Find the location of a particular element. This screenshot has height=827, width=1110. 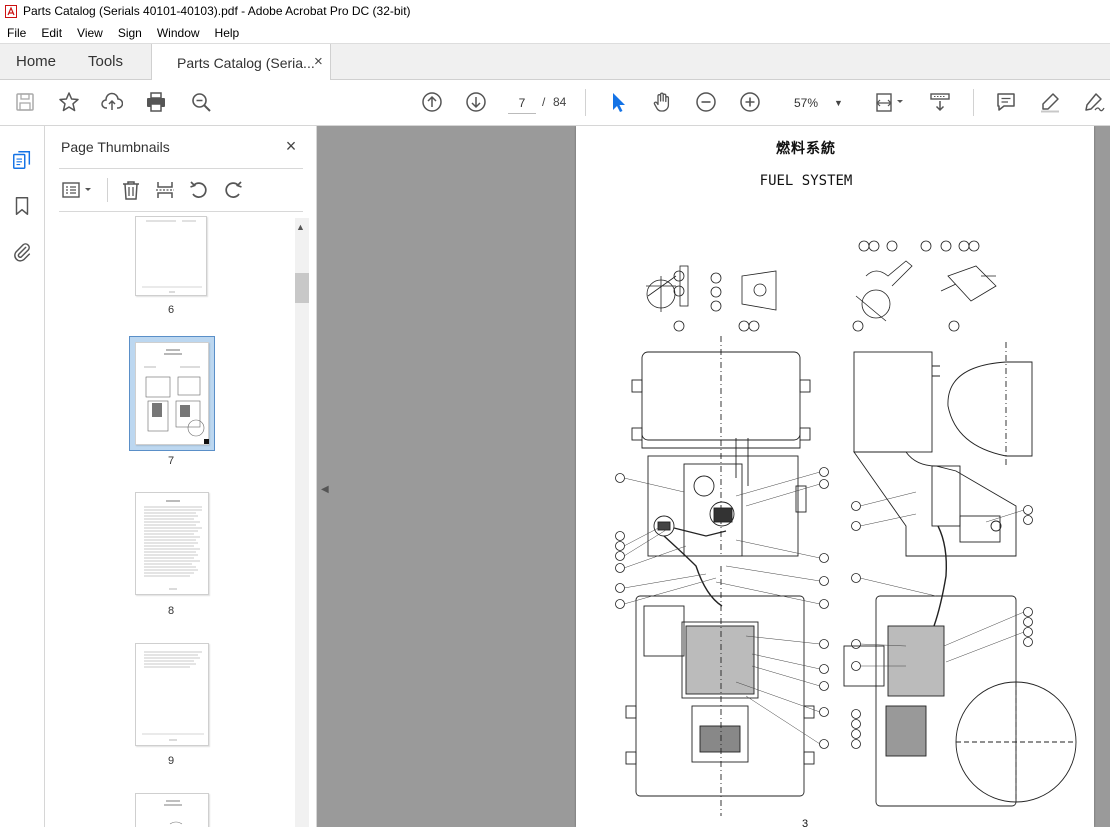

thumbnail-label: 8 is located at coordinates (171, 611).